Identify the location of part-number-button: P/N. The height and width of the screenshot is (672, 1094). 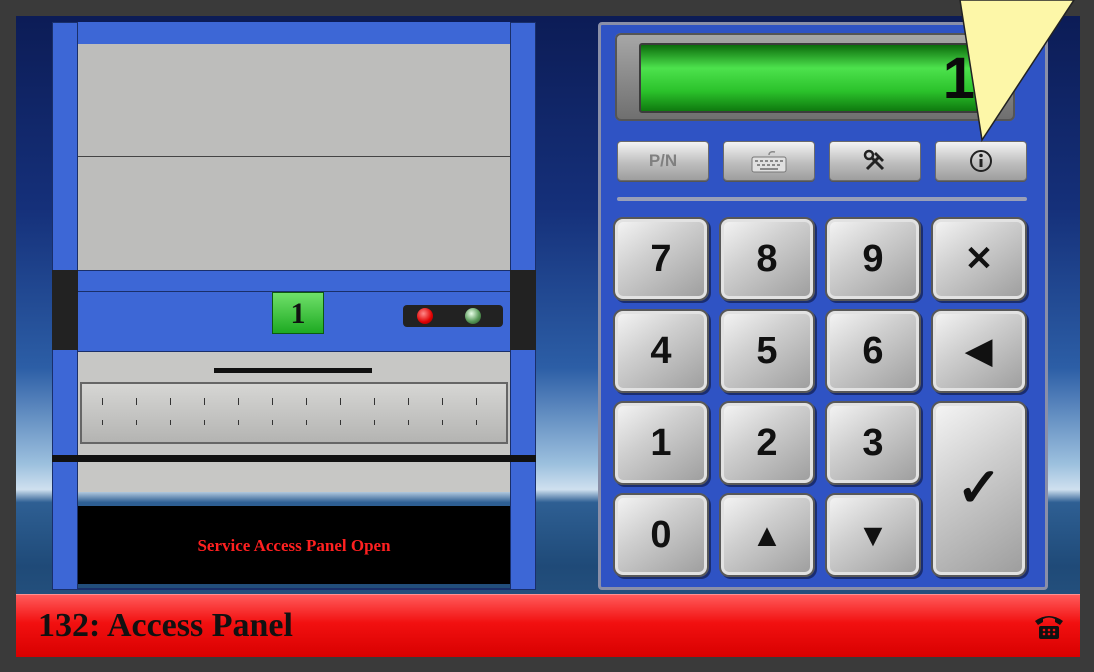
(663, 161).